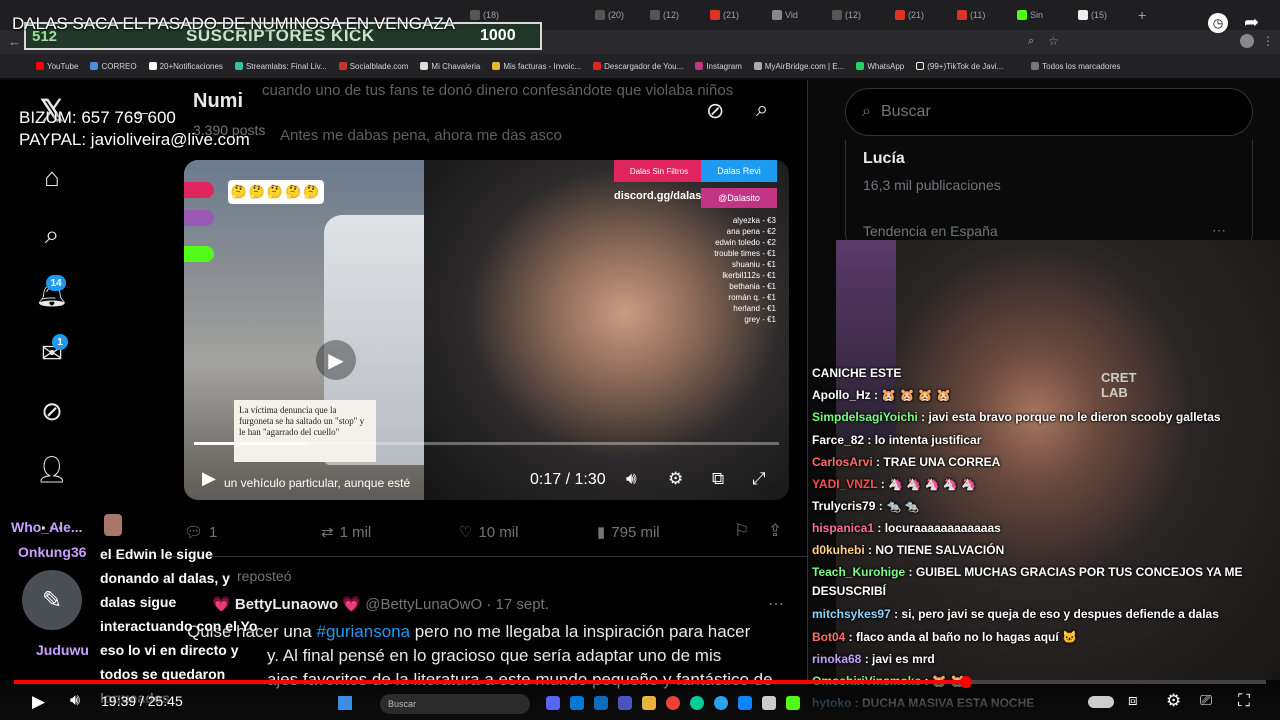 This screenshot has height=720, width=1280. I want to click on taskbar-search: Buscar, so click(455, 704).